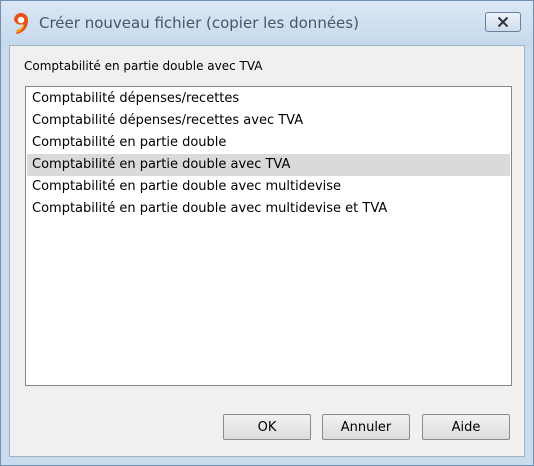 This screenshot has height=466, width=534. I want to click on list-item-selected: Comptabilité en partie double avec TVA, so click(268, 165).